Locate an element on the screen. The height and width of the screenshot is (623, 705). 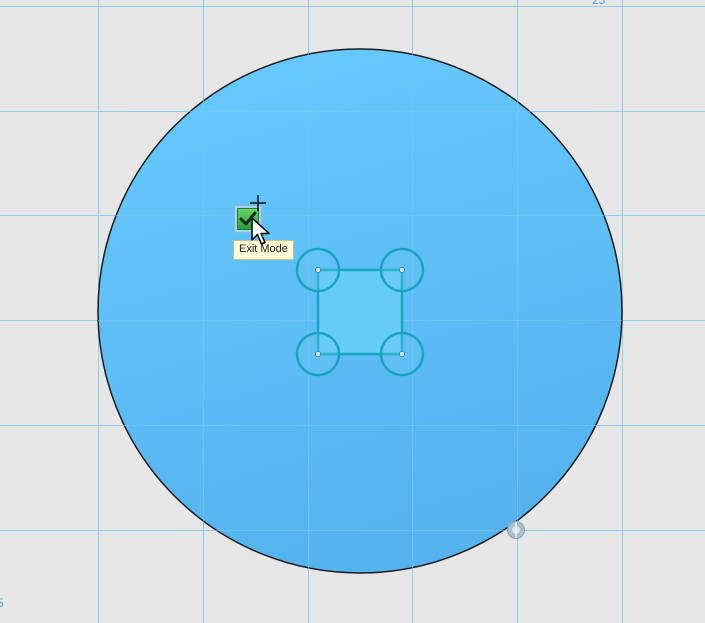
grid-coordinate-label: 5 is located at coordinates (2, 603).